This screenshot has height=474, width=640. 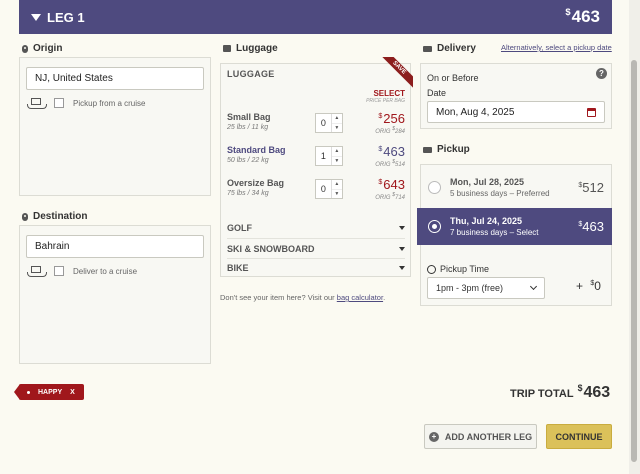 I want to click on stepper-value: 0, so click(x=323, y=189).